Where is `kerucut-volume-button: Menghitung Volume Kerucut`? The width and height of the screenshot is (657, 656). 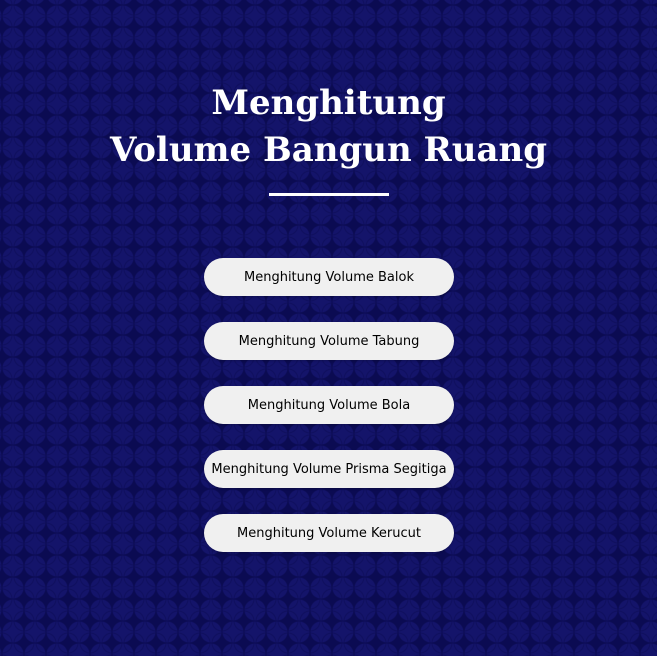
kerucut-volume-button: Menghitung Volume Kerucut is located at coordinates (329, 533).